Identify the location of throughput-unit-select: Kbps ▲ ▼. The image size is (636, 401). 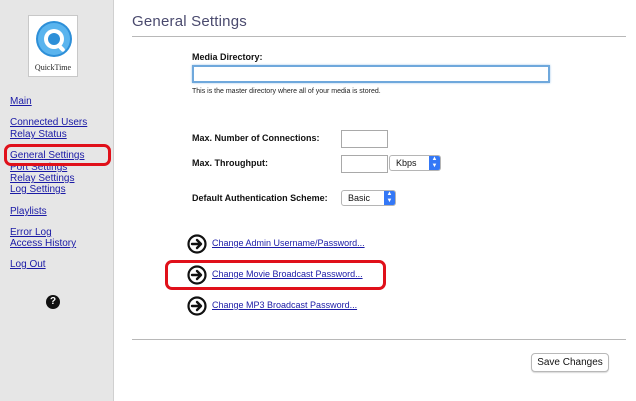
(415, 163).